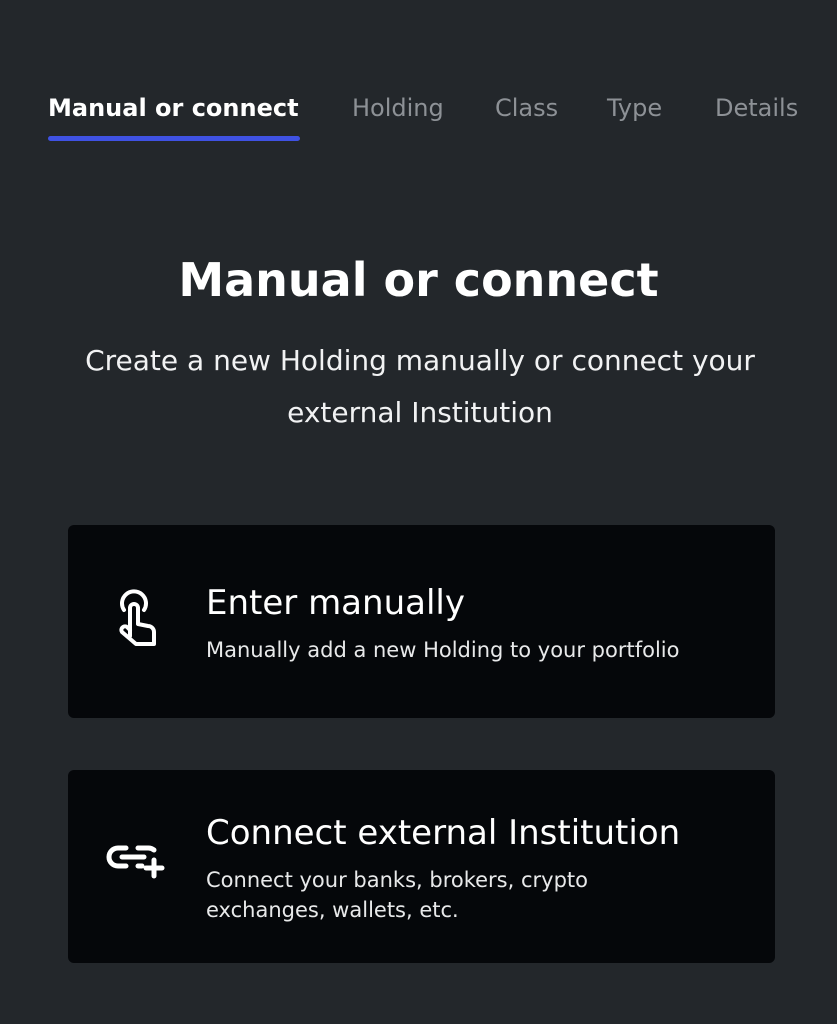 Image resolution: width=837 pixels, height=1024 pixels. I want to click on tab-class: Class, so click(526, 108).